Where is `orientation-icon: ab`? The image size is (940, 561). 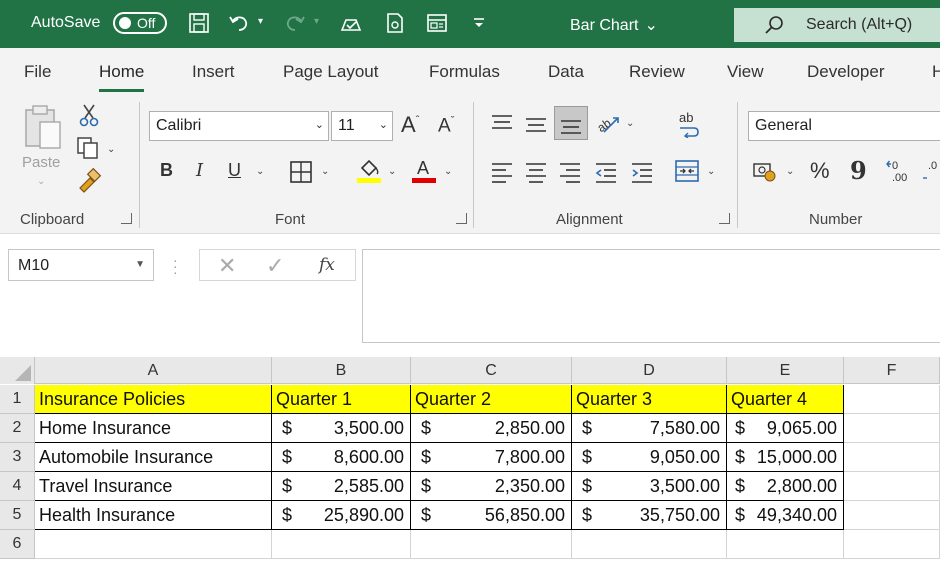 orientation-icon: ab is located at coordinates (609, 123).